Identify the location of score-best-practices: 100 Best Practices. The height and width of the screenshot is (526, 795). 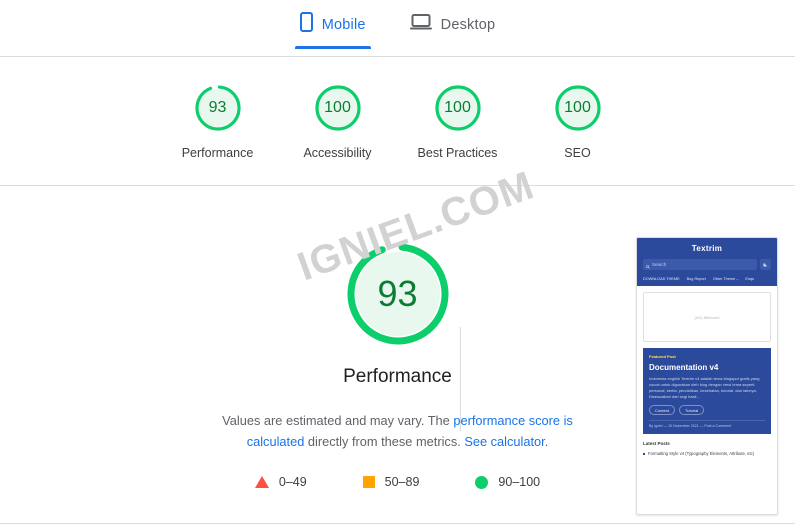
(458, 121).